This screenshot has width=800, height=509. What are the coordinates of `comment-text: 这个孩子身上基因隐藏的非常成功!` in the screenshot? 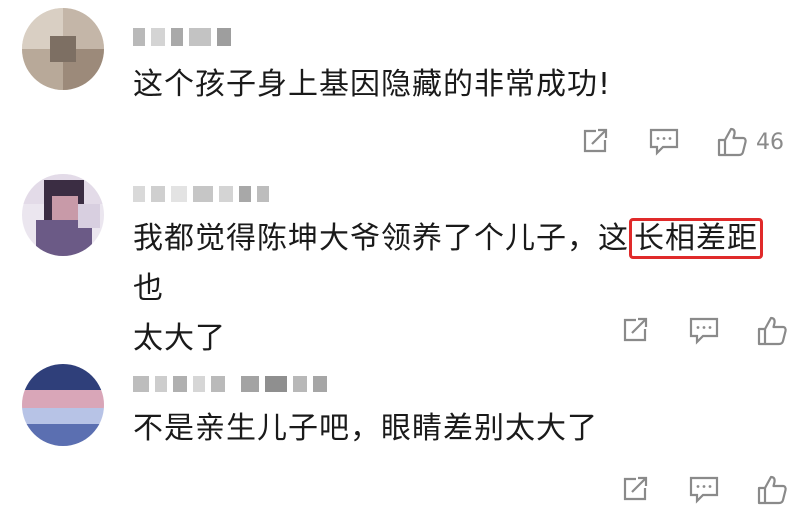 It's located at (372, 84).